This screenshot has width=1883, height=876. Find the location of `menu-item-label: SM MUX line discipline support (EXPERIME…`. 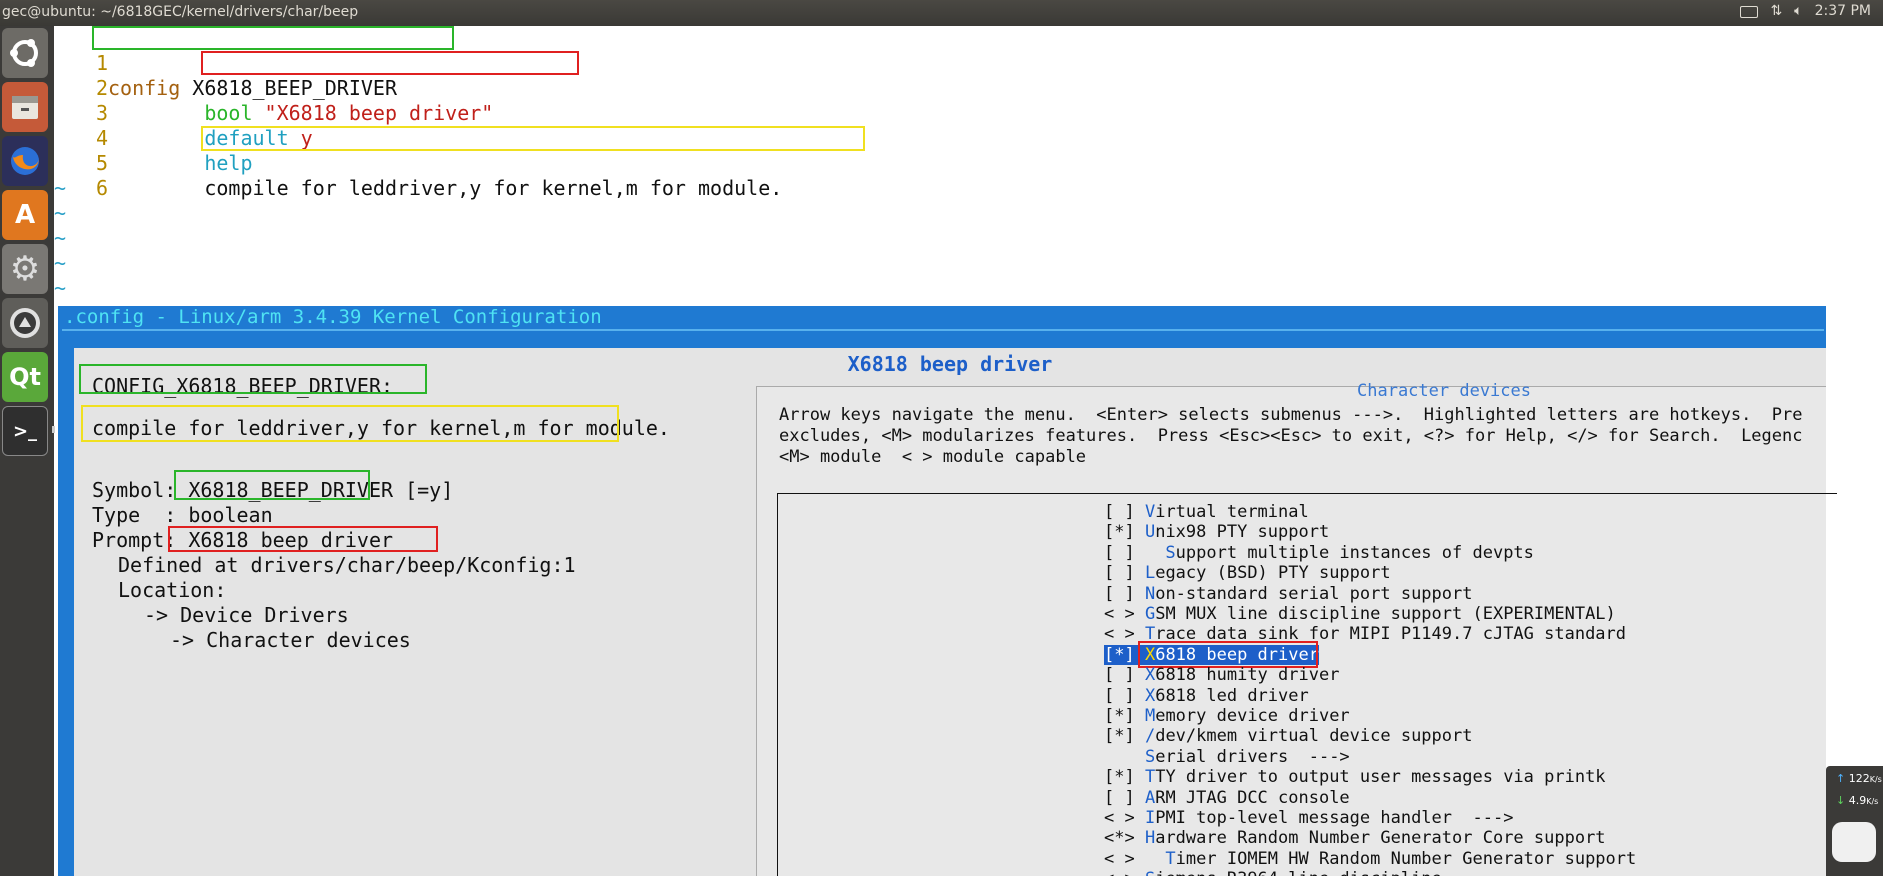

menu-item-label: SM MUX line discipline support (EXPERIME… is located at coordinates (1385, 614).